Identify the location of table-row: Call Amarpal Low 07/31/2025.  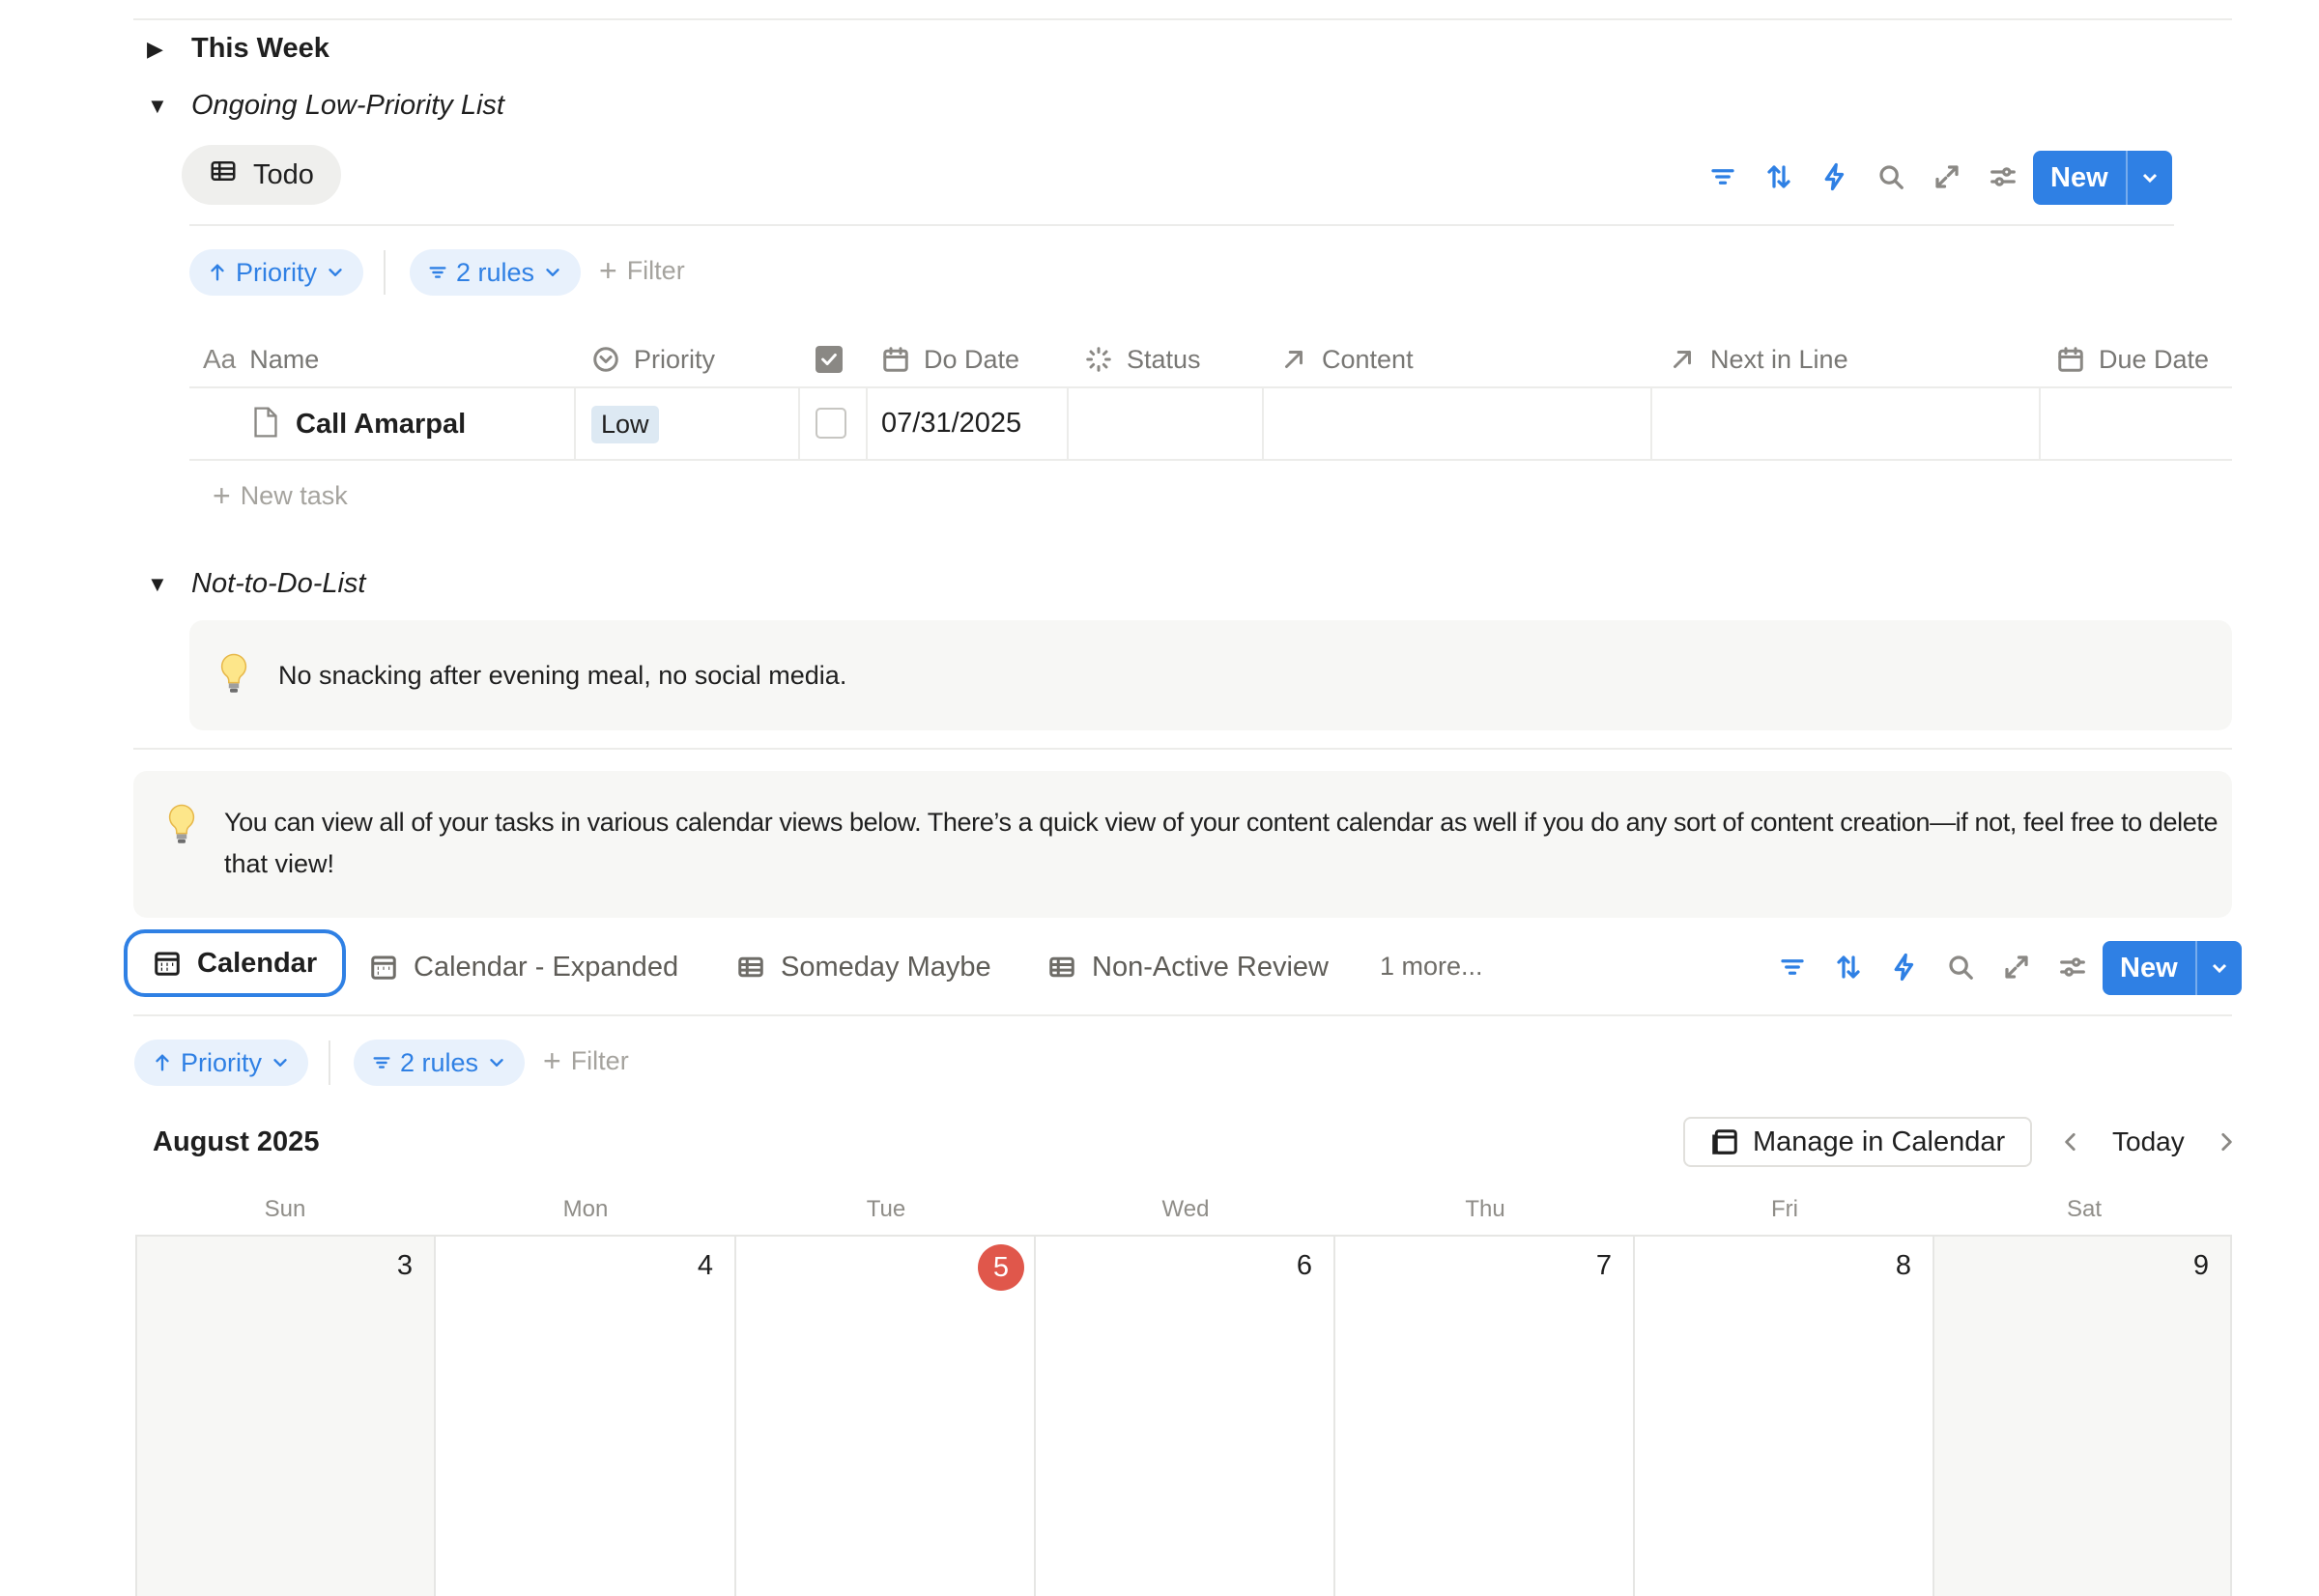
(1210, 424).